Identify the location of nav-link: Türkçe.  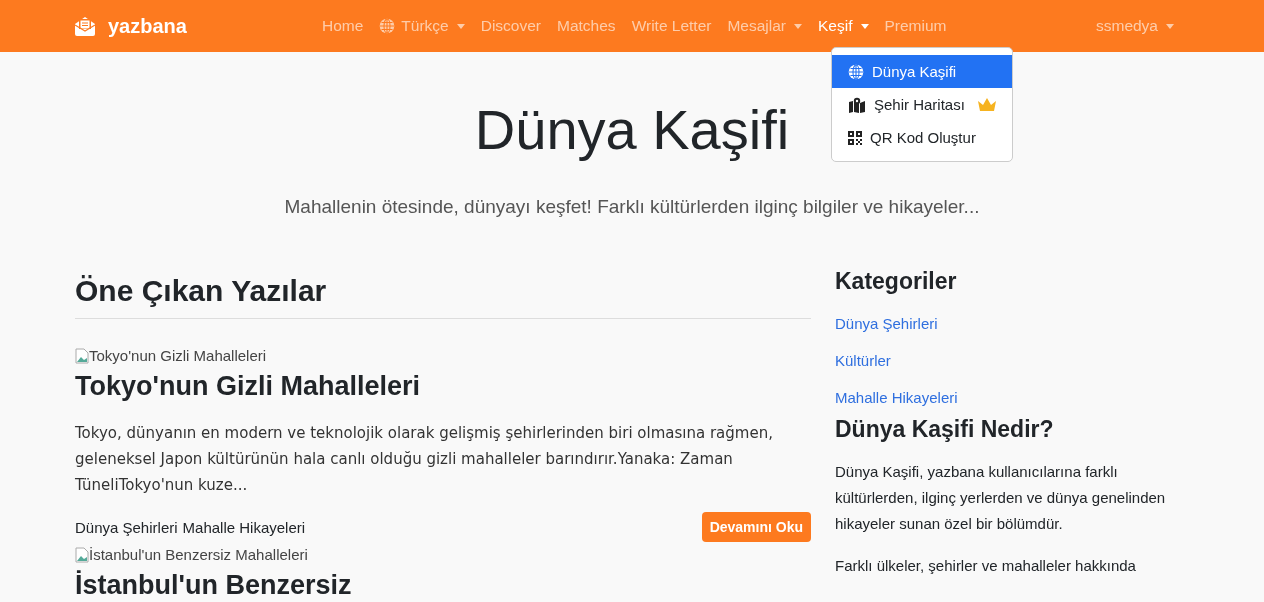
(422, 26).